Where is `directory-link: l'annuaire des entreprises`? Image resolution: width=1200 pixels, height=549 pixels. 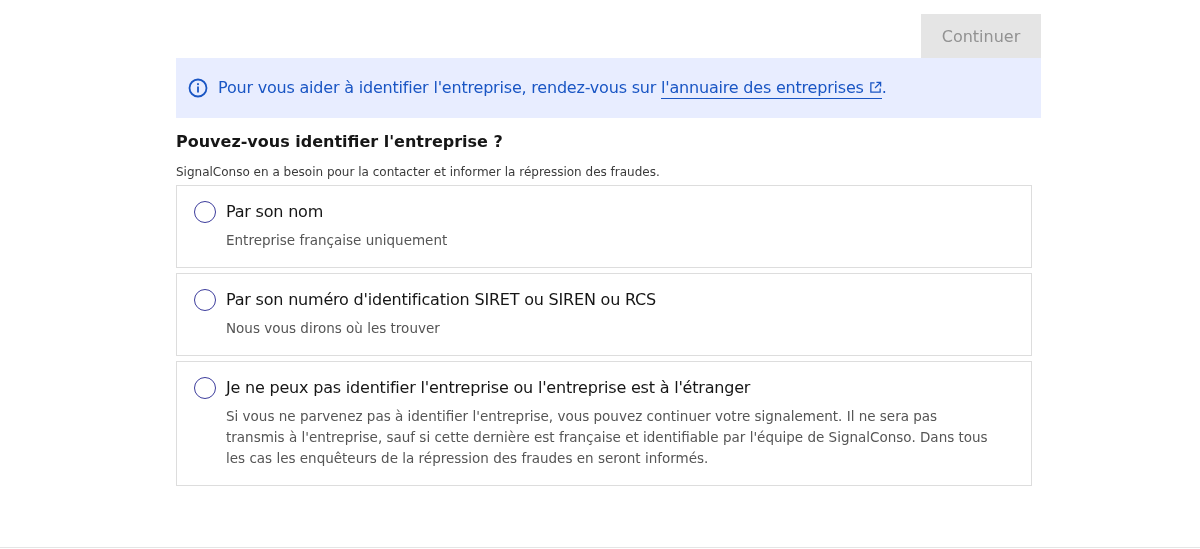 directory-link: l'annuaire des entreprises is located at coordinates (771, 88).